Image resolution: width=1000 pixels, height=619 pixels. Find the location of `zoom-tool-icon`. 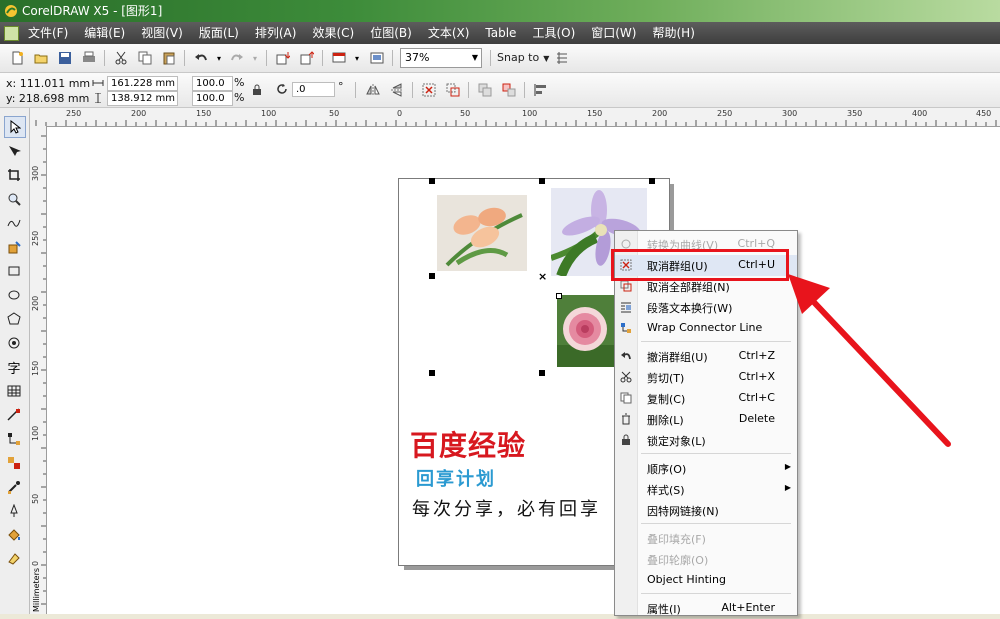

zoom-tool-icon is located at coordinates (14, 199).